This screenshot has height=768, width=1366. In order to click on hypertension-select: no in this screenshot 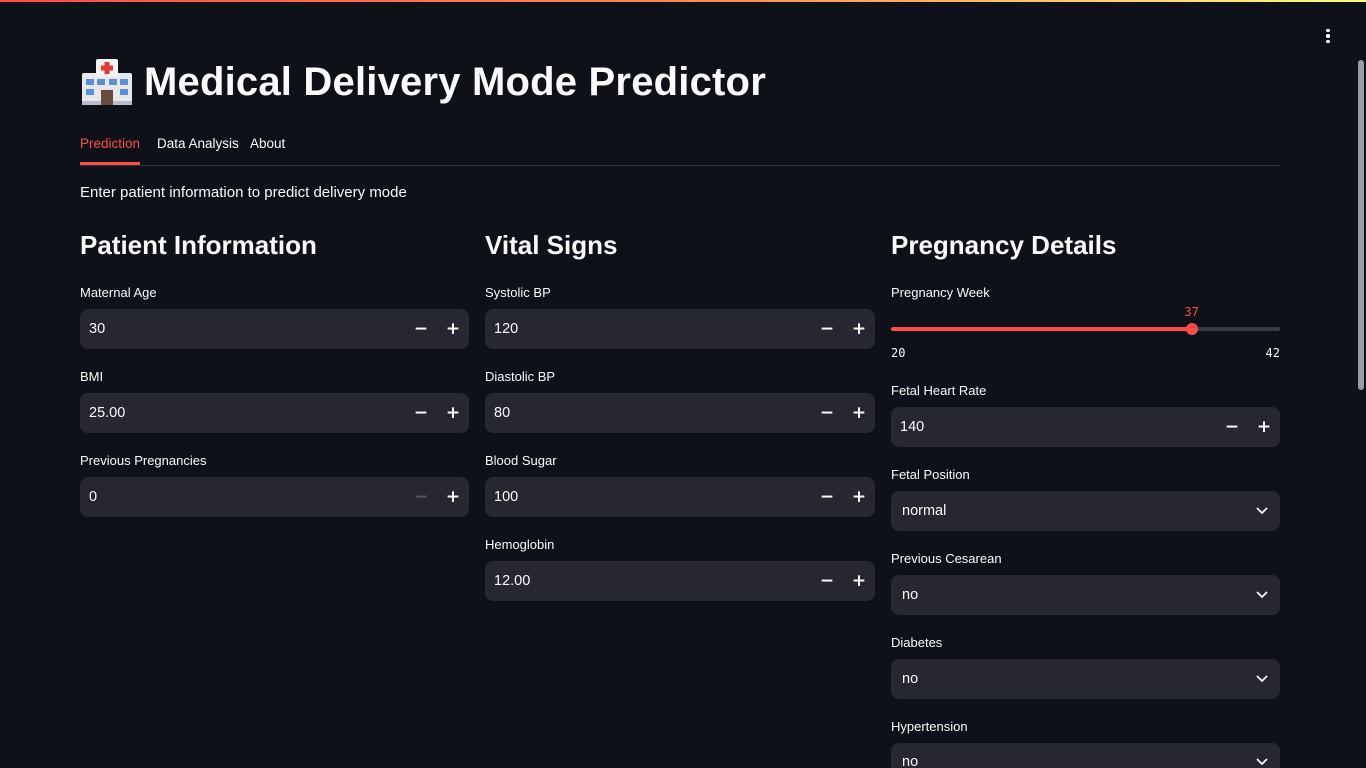, I will do `click(1085, 755)`.